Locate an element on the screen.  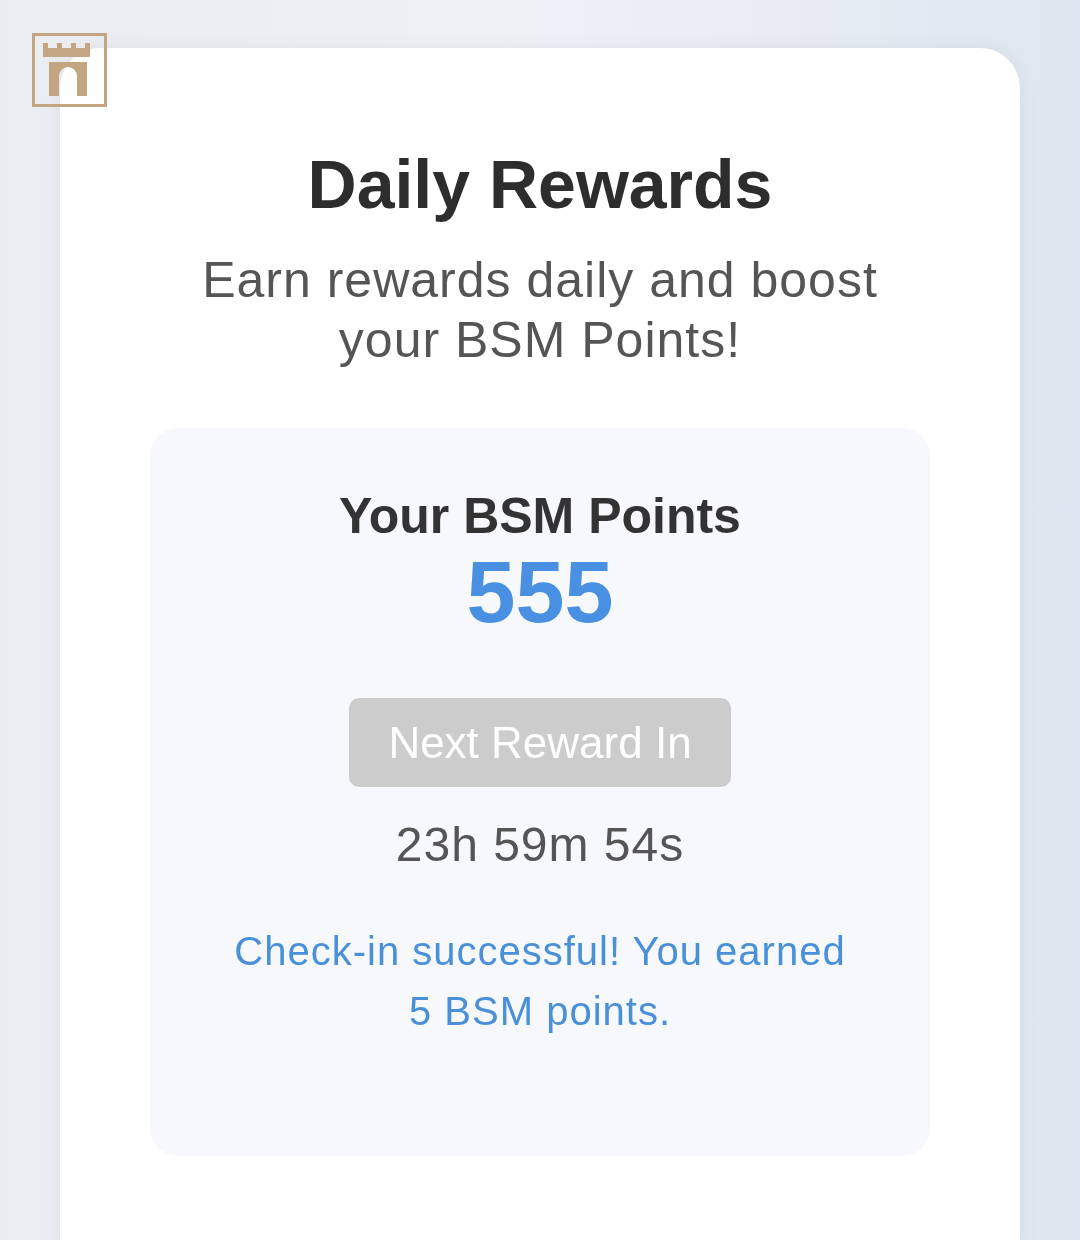
countdown-timer: 23h 59m 54s is located at coordinates (540, 845).